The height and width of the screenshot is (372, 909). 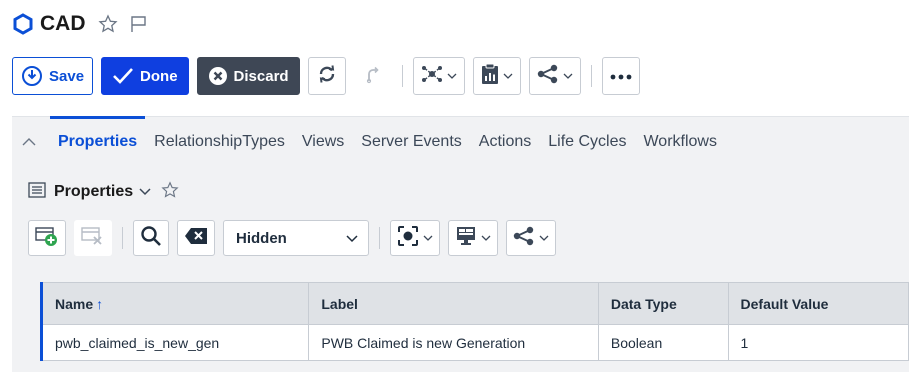 I want to click on column-header-label: Label, so click(x=453, y=303).